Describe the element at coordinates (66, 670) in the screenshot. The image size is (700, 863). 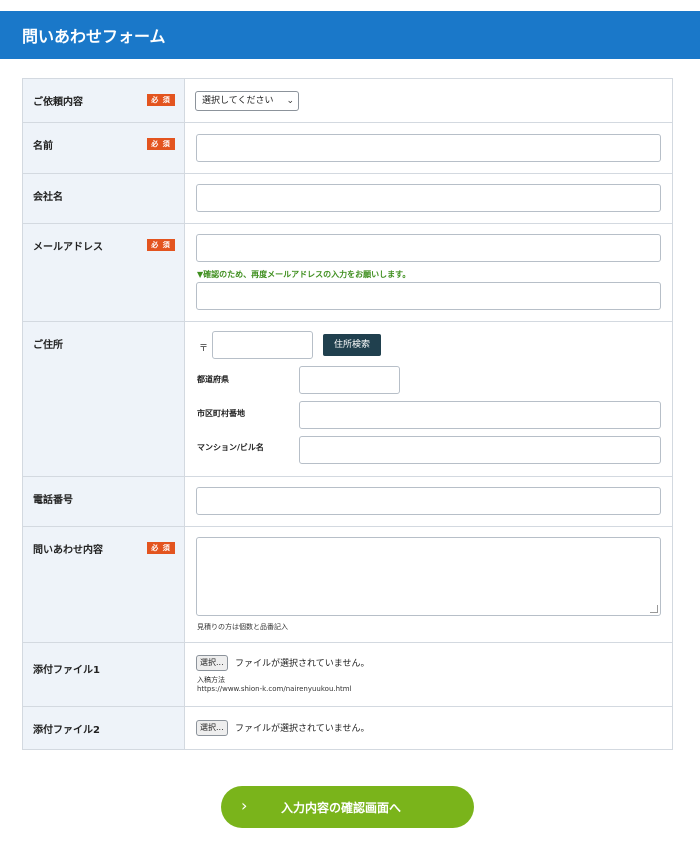
I see `file1-label: 添付ファイル1` at that location.